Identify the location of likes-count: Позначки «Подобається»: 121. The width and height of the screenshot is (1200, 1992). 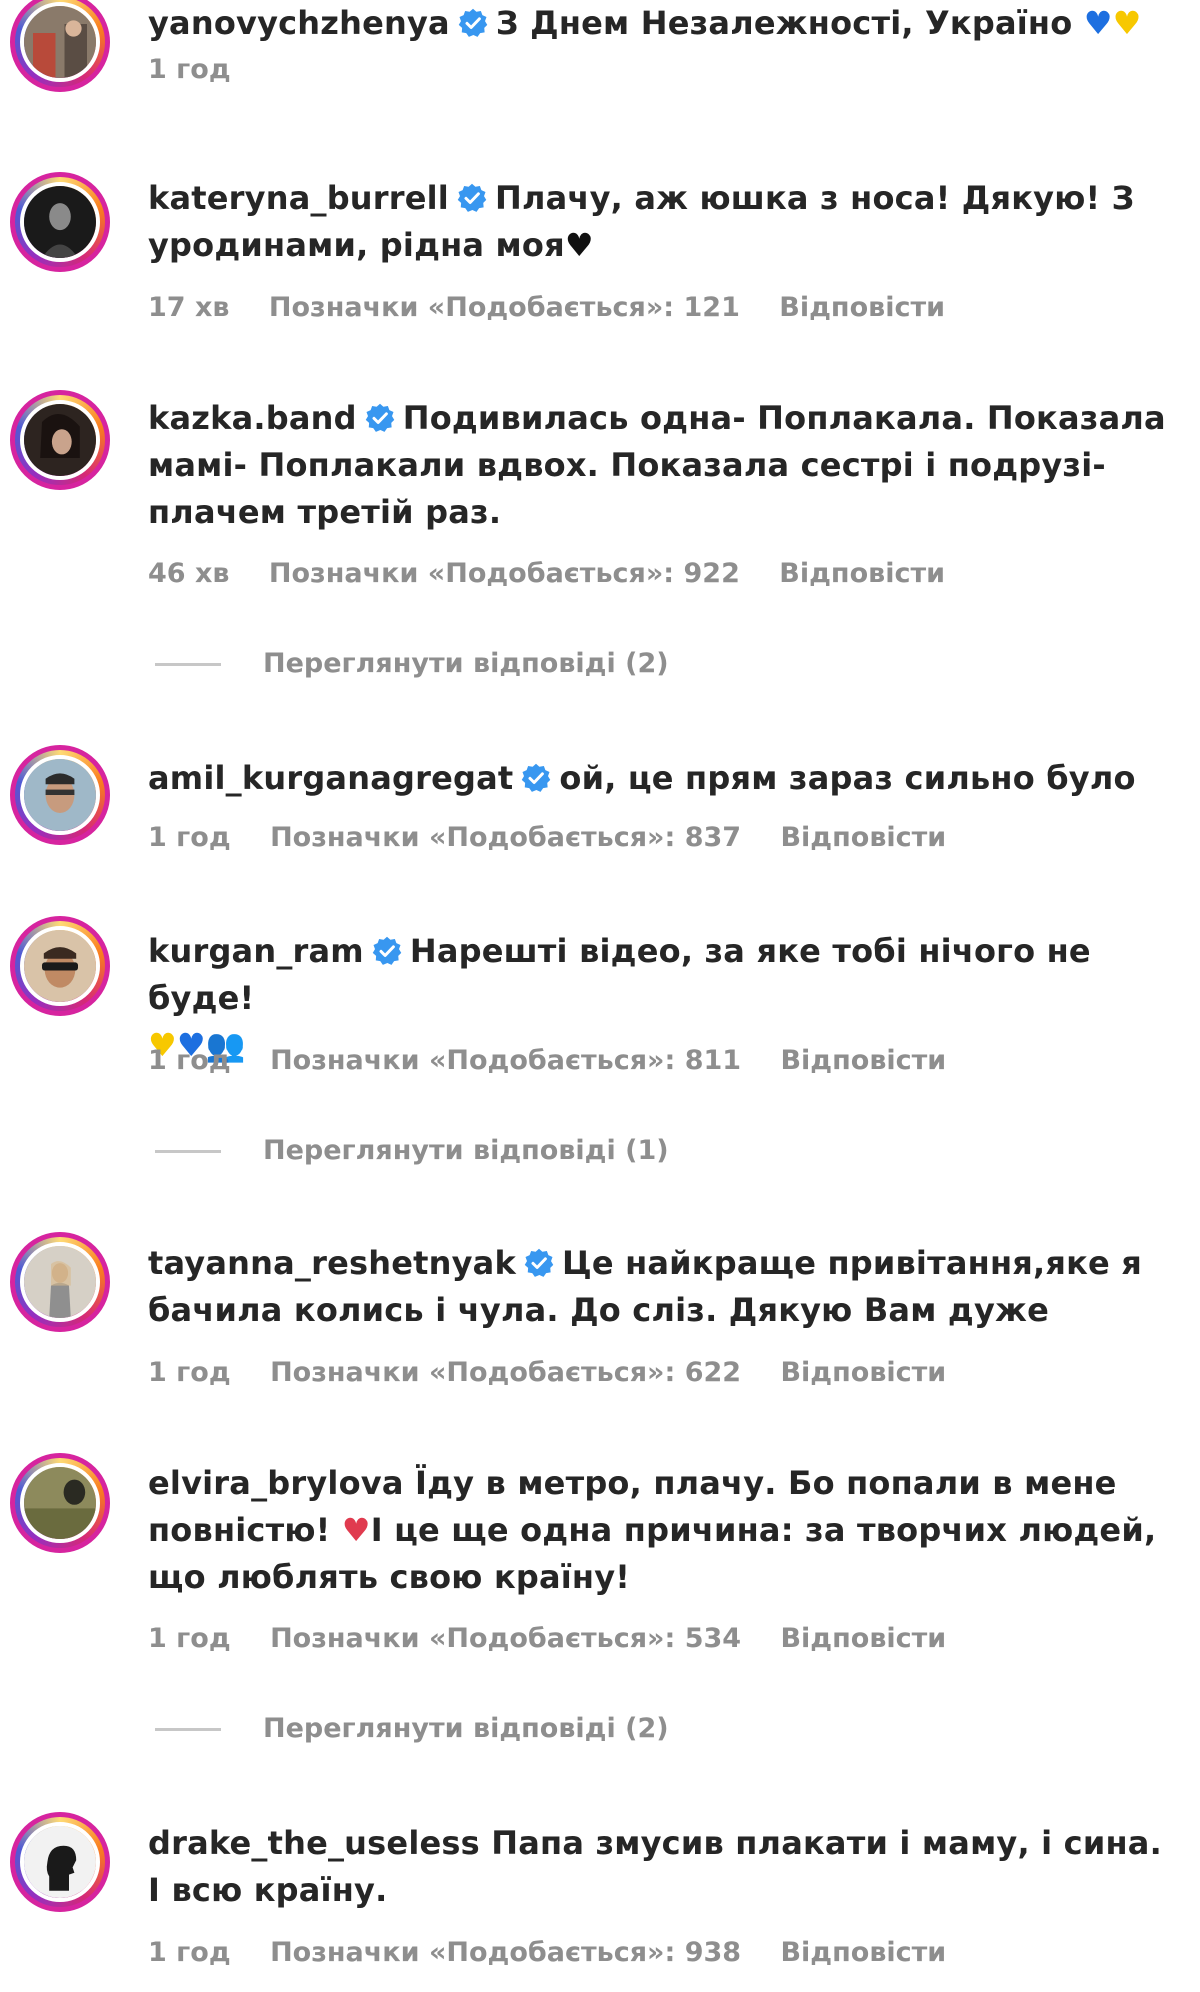
(504, 307).